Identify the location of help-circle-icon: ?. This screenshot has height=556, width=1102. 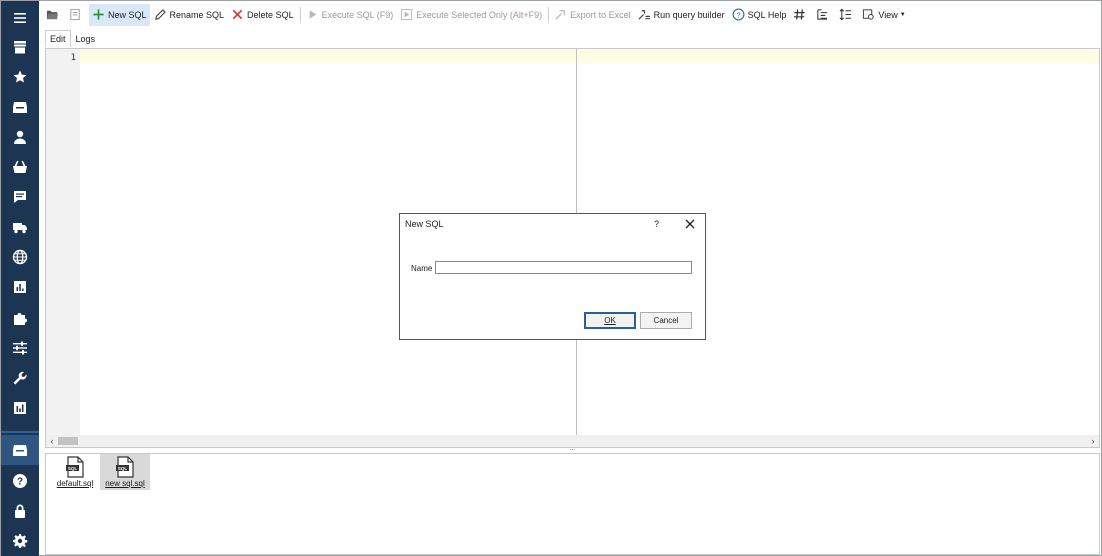
(738, 14).